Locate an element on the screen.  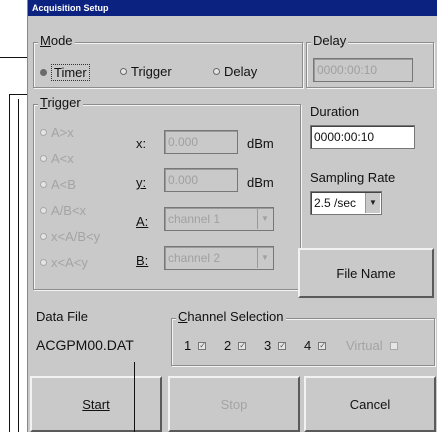
callout-line-trigger-h is located at coordinates (18, 94).